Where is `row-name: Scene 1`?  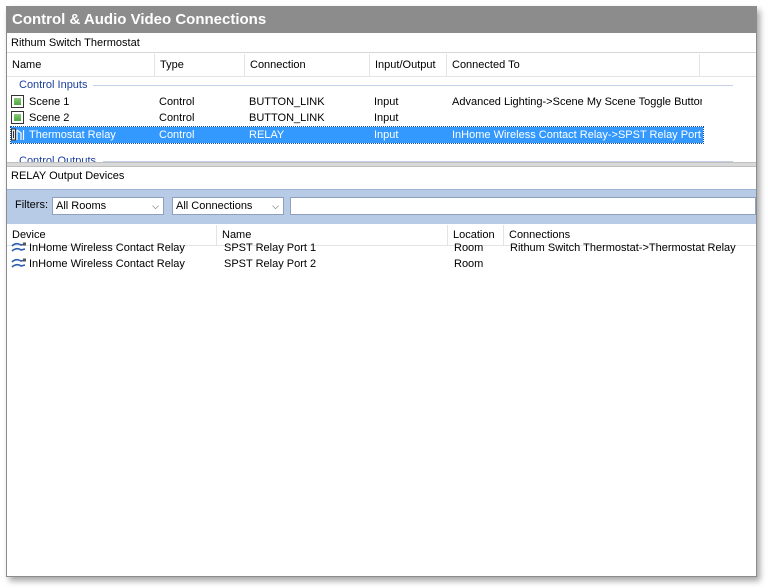 row-name: Scene 1 is located at coordinates (49, 102).